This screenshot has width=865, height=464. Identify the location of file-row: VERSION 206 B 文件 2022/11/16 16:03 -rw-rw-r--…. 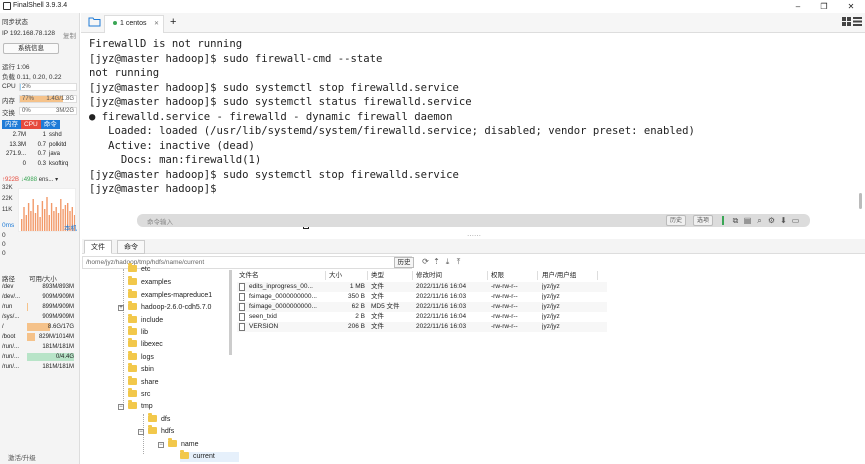
(422, 327).